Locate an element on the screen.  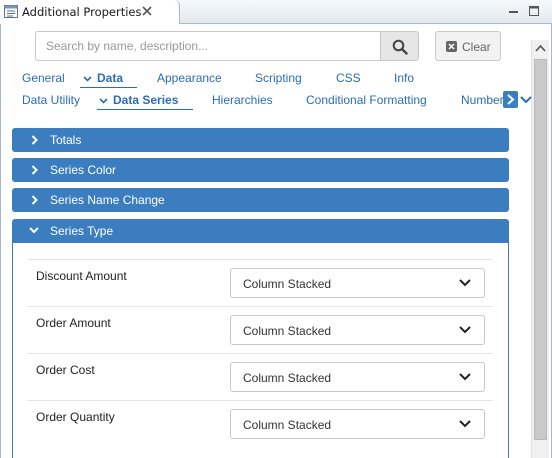
series-type-select-order-quantity: Column Stacked is located at coordinates (357, 424).